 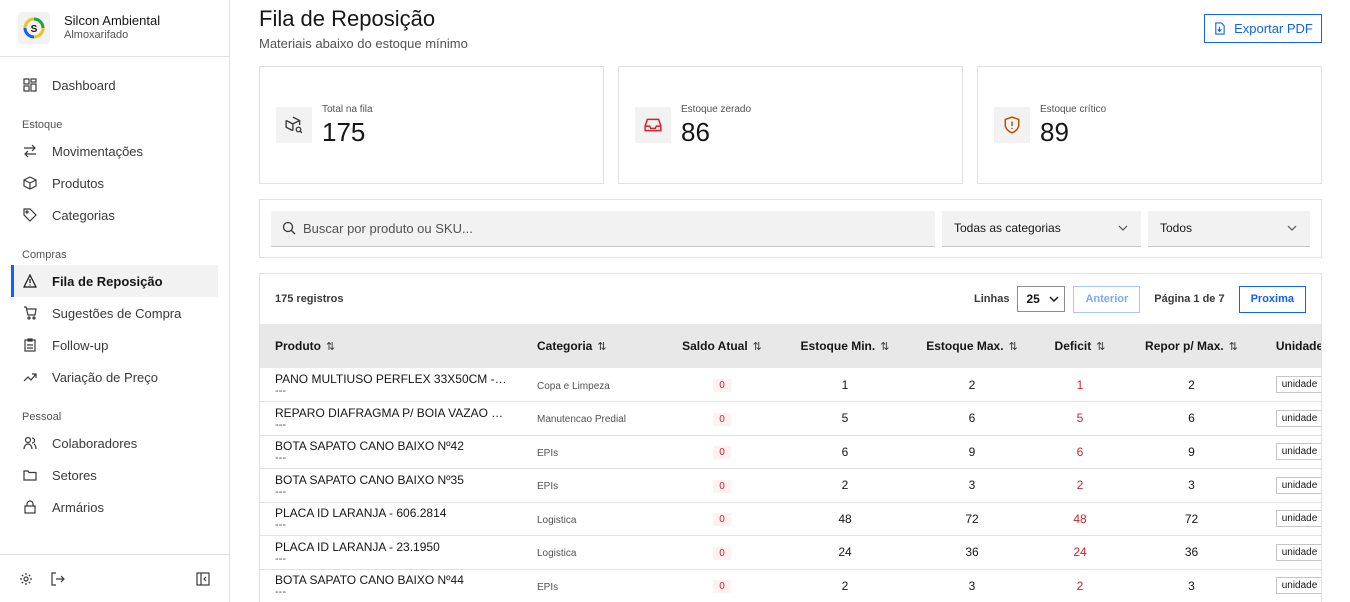 I want to click on repor-cell: 2, so click(x=1191, y=384).